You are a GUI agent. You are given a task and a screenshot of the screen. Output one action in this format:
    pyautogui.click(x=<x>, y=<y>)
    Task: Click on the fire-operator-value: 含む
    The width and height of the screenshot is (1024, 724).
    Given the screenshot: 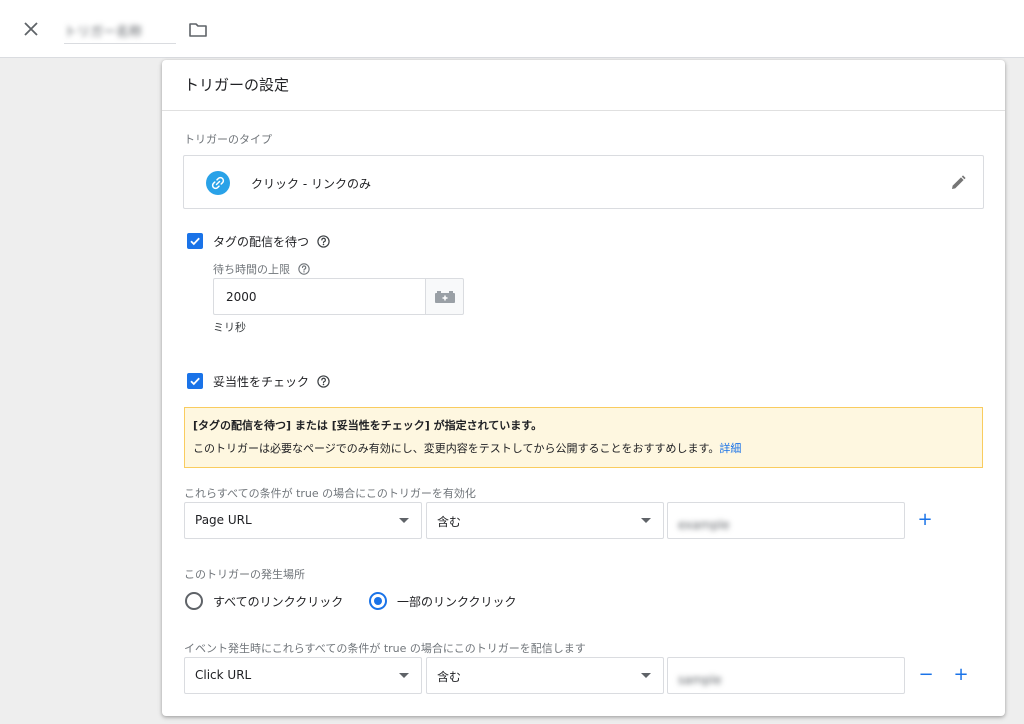 What is the action you would take?
    pyautogui.click(x=449, y=677)
    